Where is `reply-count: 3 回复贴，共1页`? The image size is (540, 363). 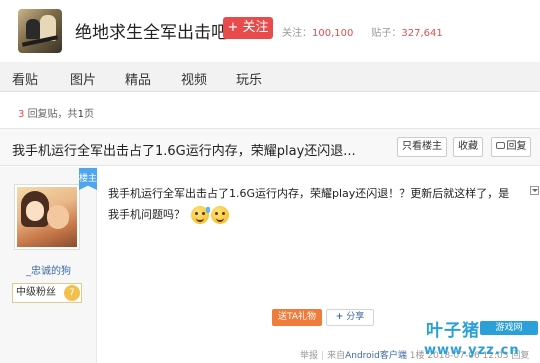 reply-count: 3 回复贴，共1页 is located at coordinates (56, 112).